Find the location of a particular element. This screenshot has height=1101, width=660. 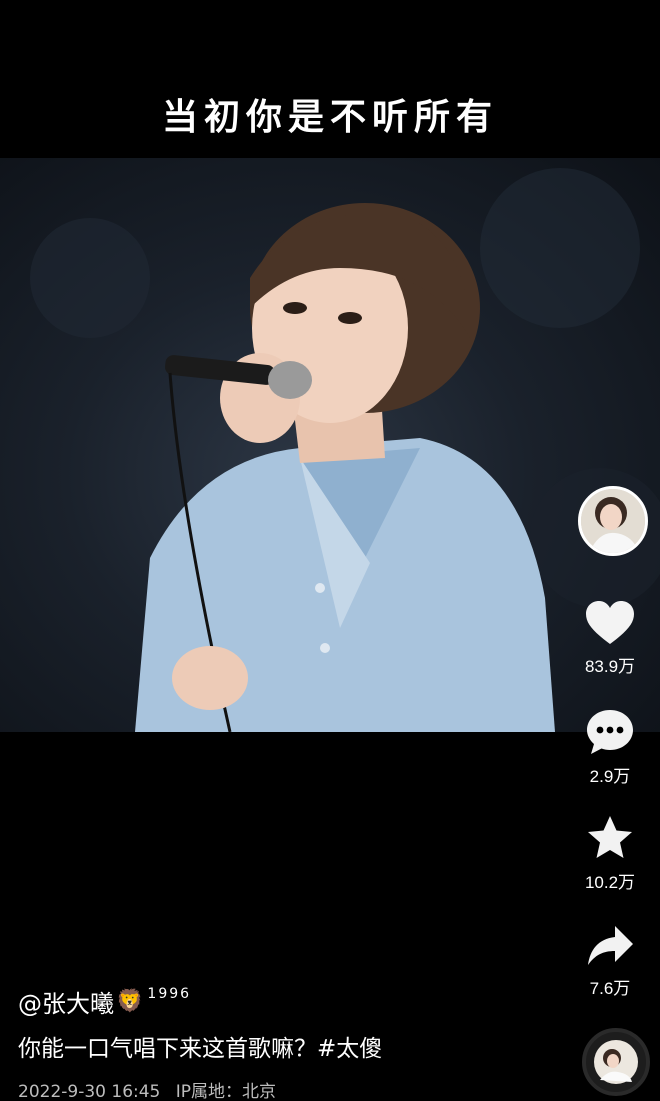

lion-icon: 🦁 is located at coordinates (130, 1001).